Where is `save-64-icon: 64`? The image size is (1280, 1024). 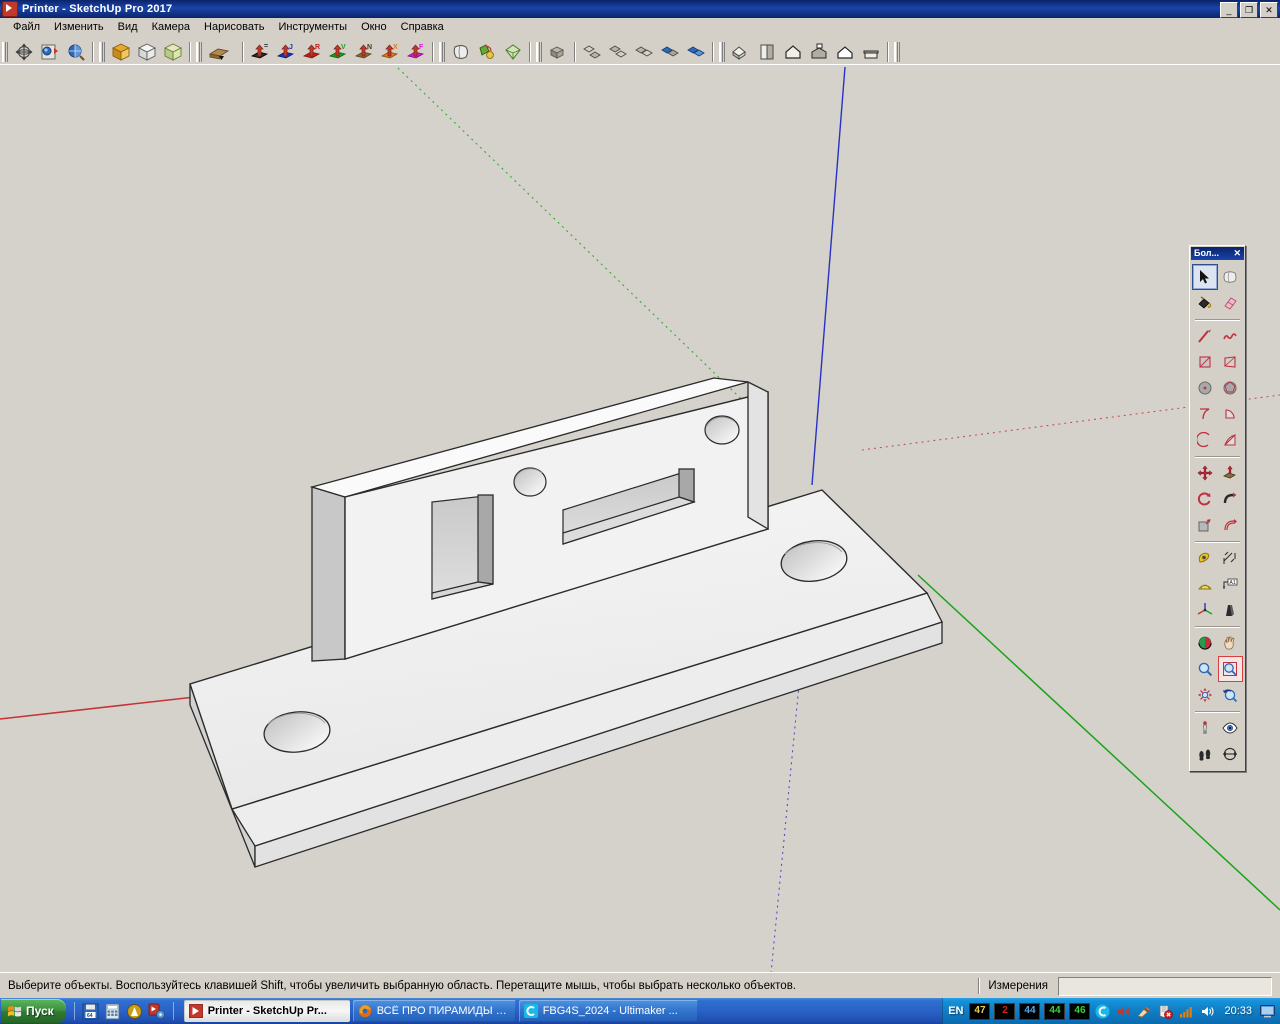
save-64-icon: 64 is located at coordinates (91, 1011).